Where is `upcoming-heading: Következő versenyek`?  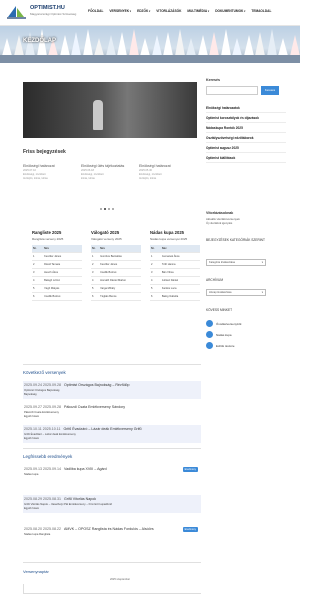
upcoming-heading: Következő versenyek is located at coordinates (44, 372).